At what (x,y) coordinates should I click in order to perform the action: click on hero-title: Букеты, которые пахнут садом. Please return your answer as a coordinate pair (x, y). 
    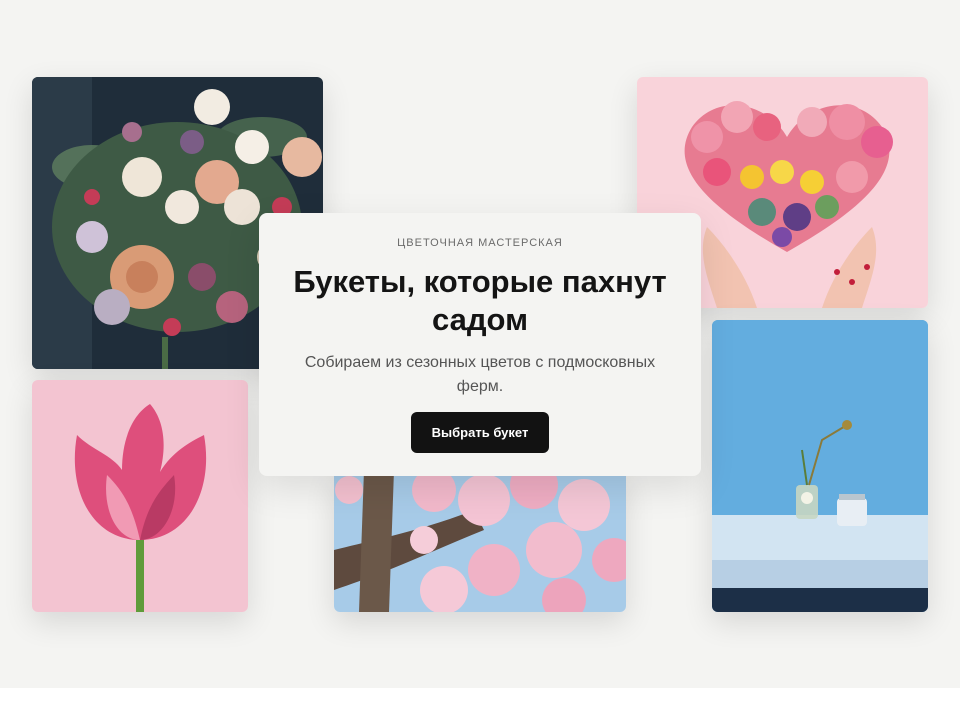
    Looking at the image, I should click on (480, 300).